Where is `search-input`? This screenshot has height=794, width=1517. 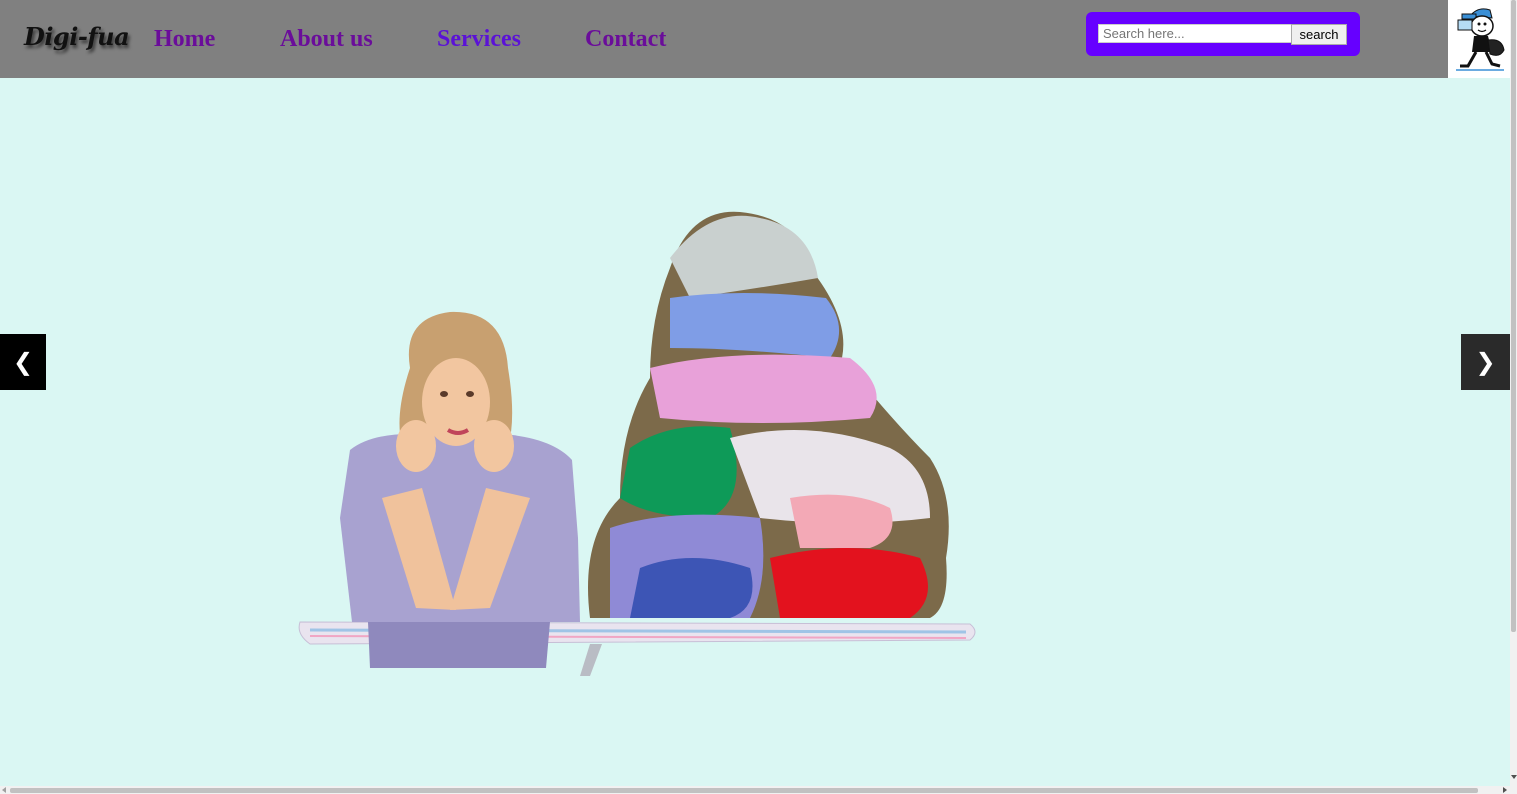
search-input is located at coordinates (1196, 33).